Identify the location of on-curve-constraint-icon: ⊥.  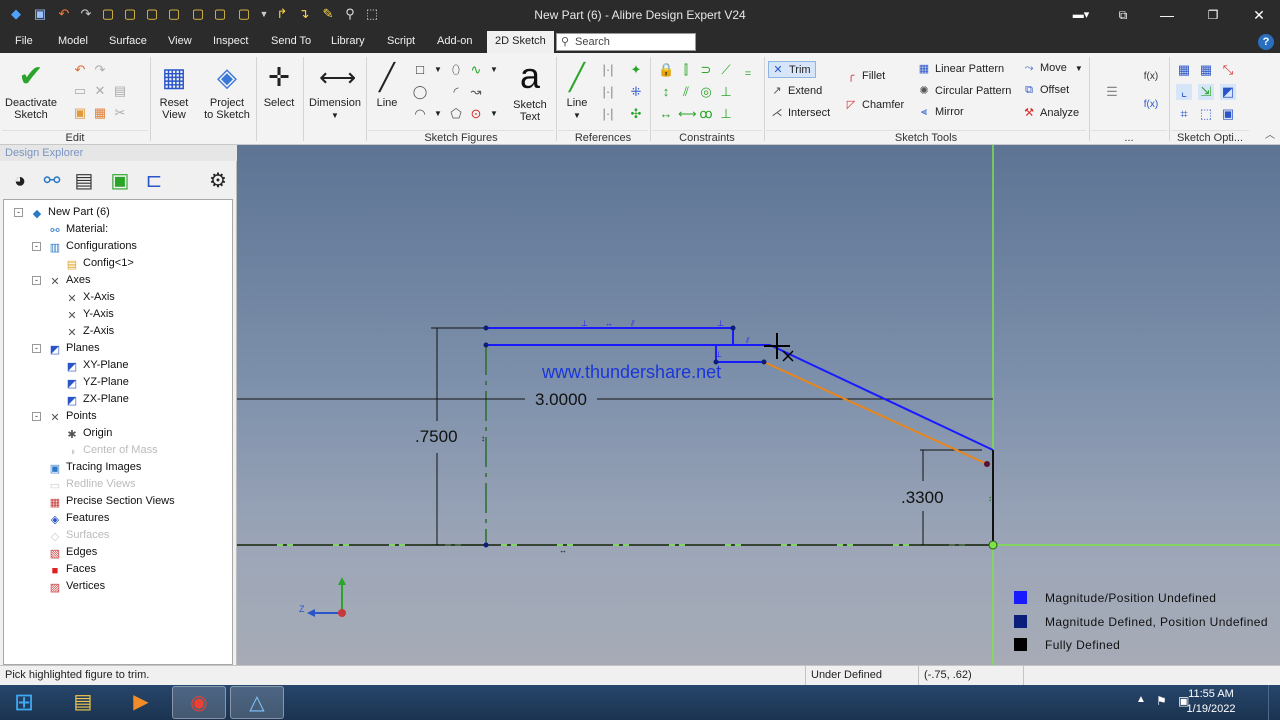
(726, 114).